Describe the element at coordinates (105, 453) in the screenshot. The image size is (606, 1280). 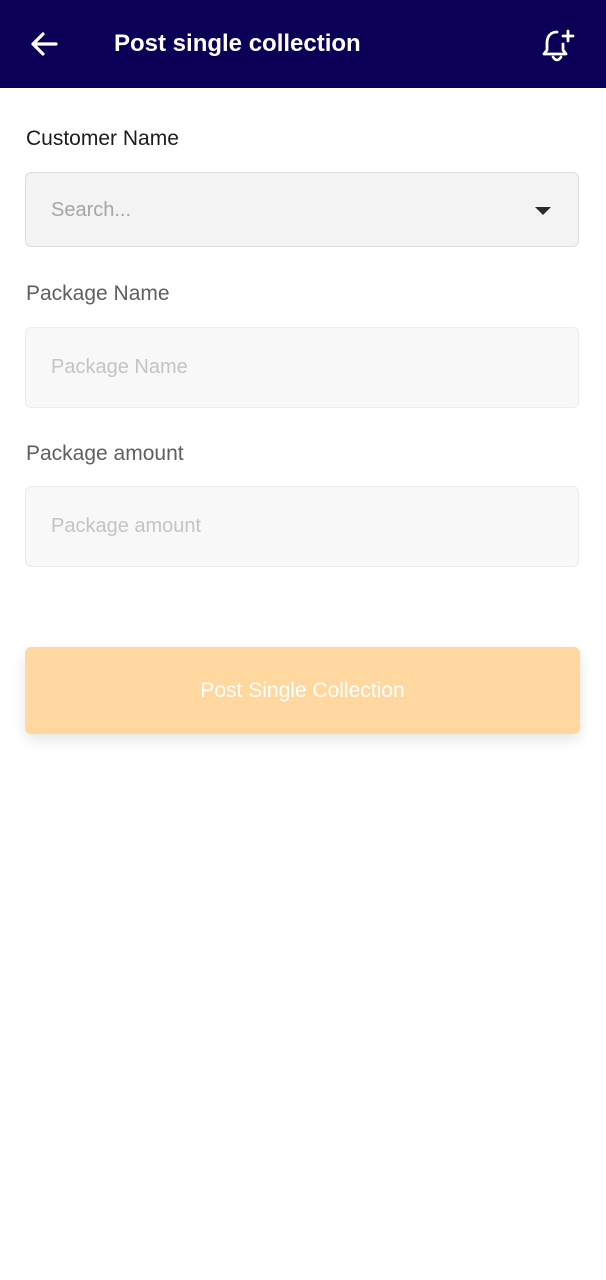
I see `package-amount-label: Package amount` at that location.